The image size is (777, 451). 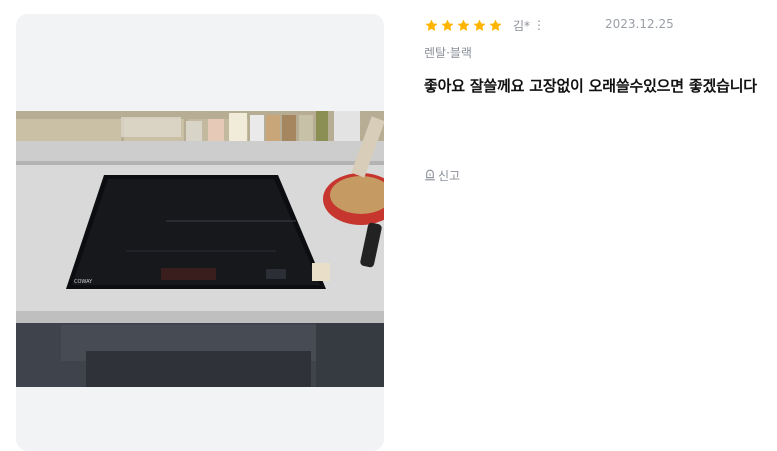 I want to click on report-button: 신고, so click(x=442, y=175).